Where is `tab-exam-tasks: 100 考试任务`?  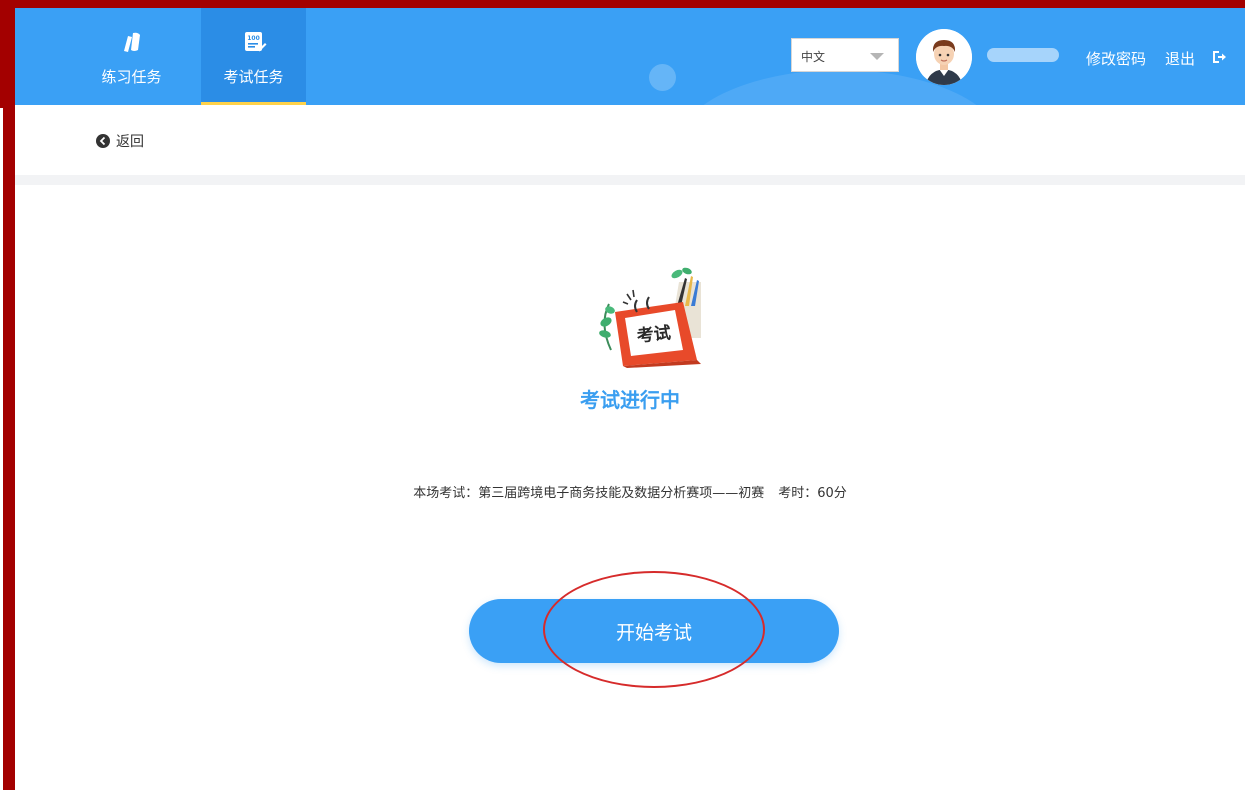
tab-exam-tasks: 100 考试任务 is located at coordinates (253, 56).